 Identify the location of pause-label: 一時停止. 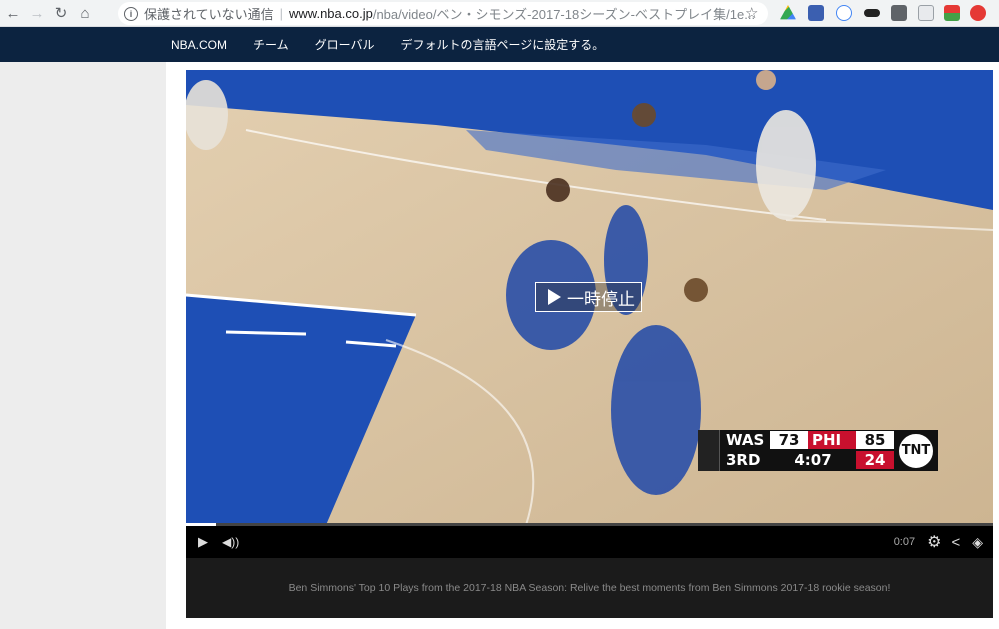
(601, 299).